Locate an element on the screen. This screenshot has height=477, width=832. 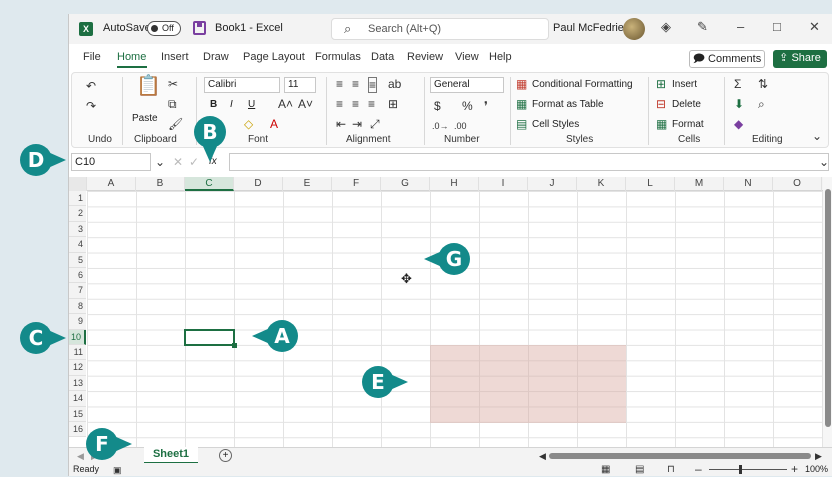
increase-decimal-icon: .0→ is located at coordinates (440, 126).